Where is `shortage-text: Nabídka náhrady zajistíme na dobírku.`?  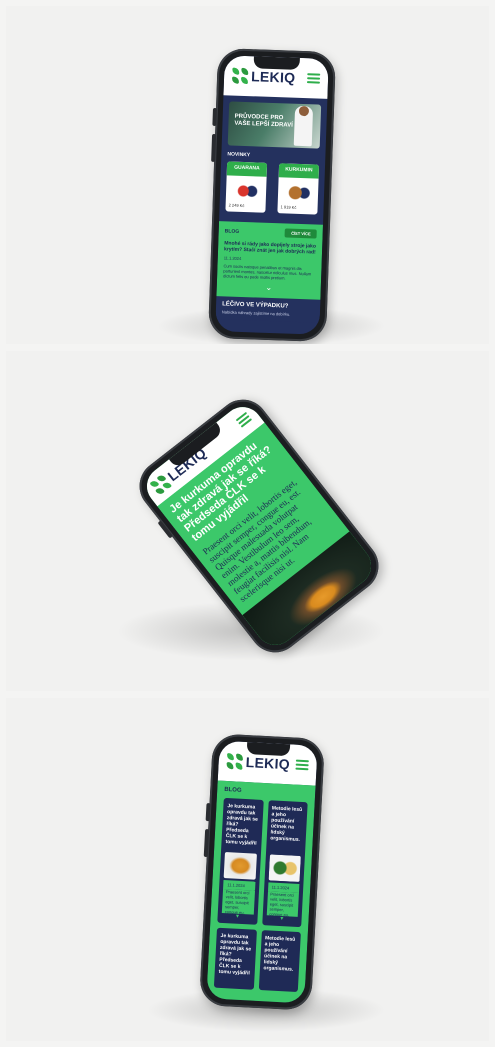 shortage-text: Nabídka náhrady zajistíme na dobírku. is located at coordinates (256, 313).